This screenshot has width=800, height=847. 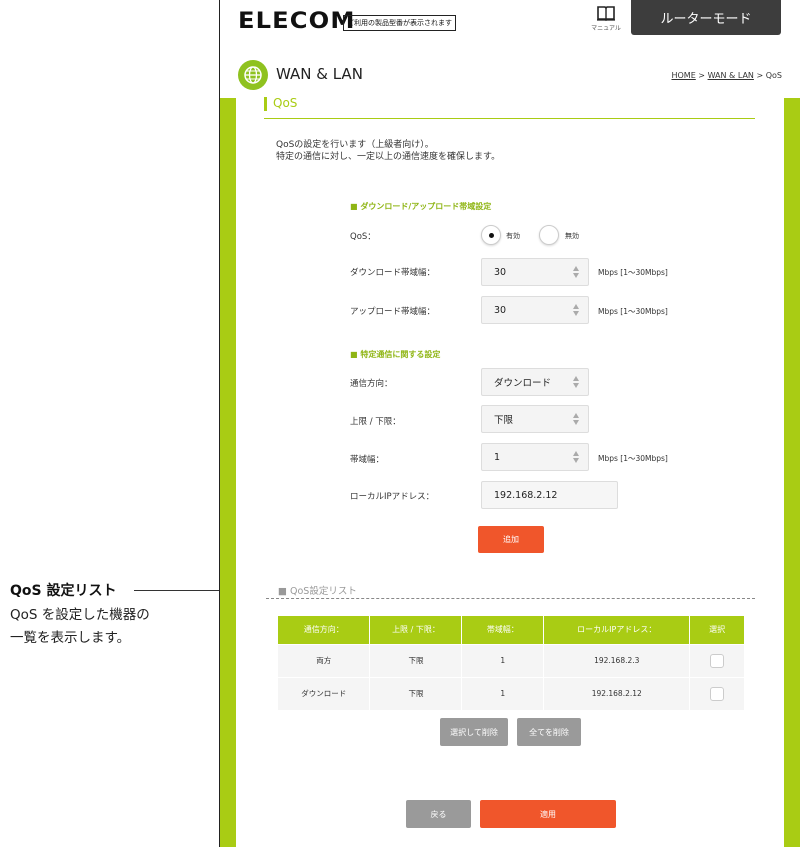 I want to click on back-button: 戻る, so click(x=438, y=814).